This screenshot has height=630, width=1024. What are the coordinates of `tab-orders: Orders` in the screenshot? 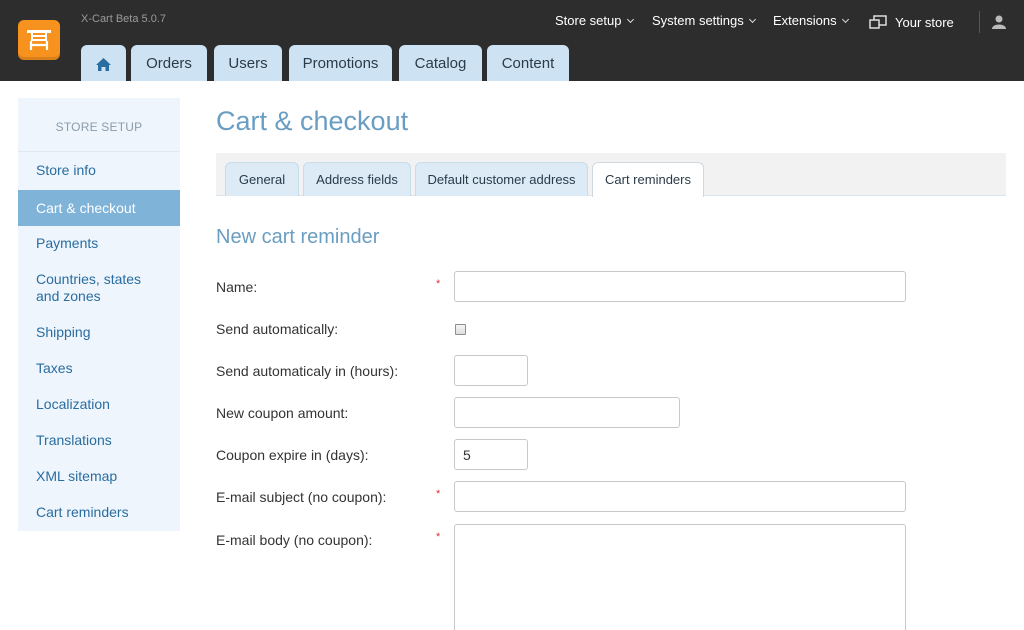 It's located at (169, 63).